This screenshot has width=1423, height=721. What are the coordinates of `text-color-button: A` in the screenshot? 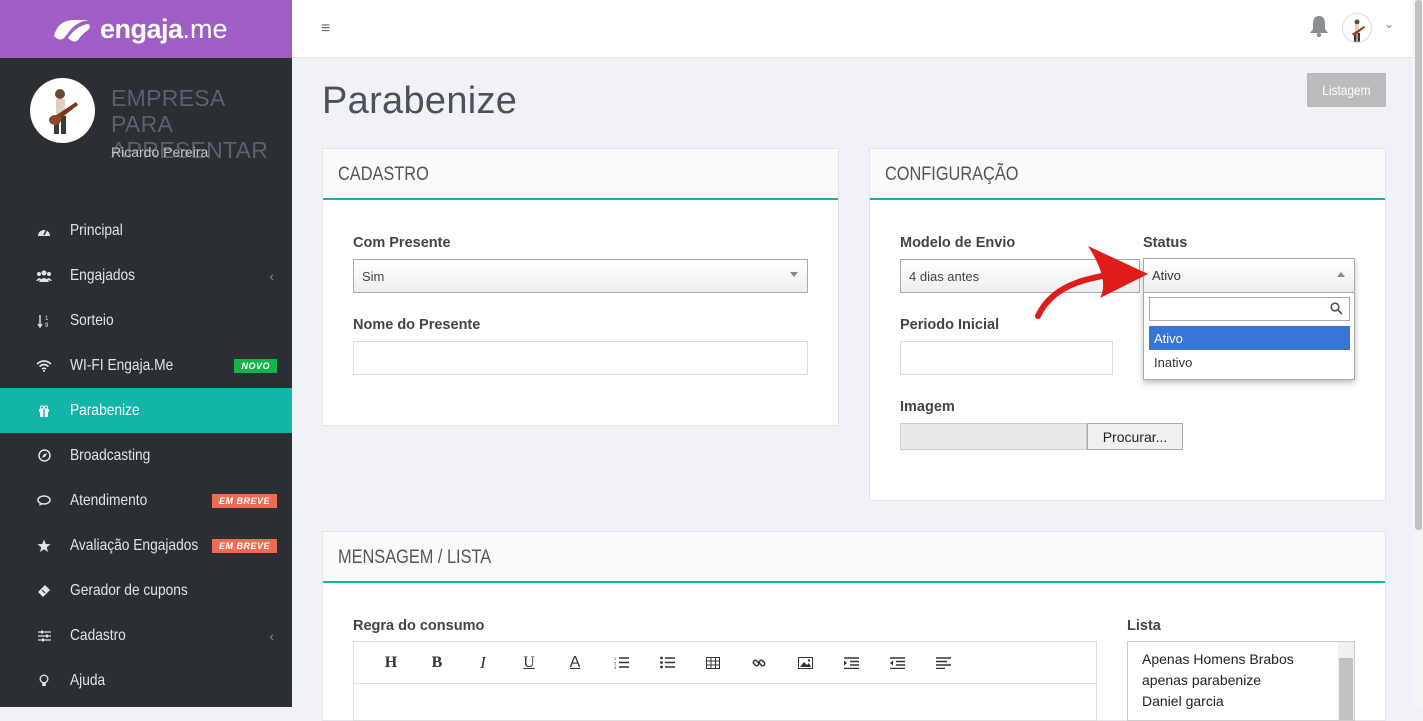 It's located at (575, 663).